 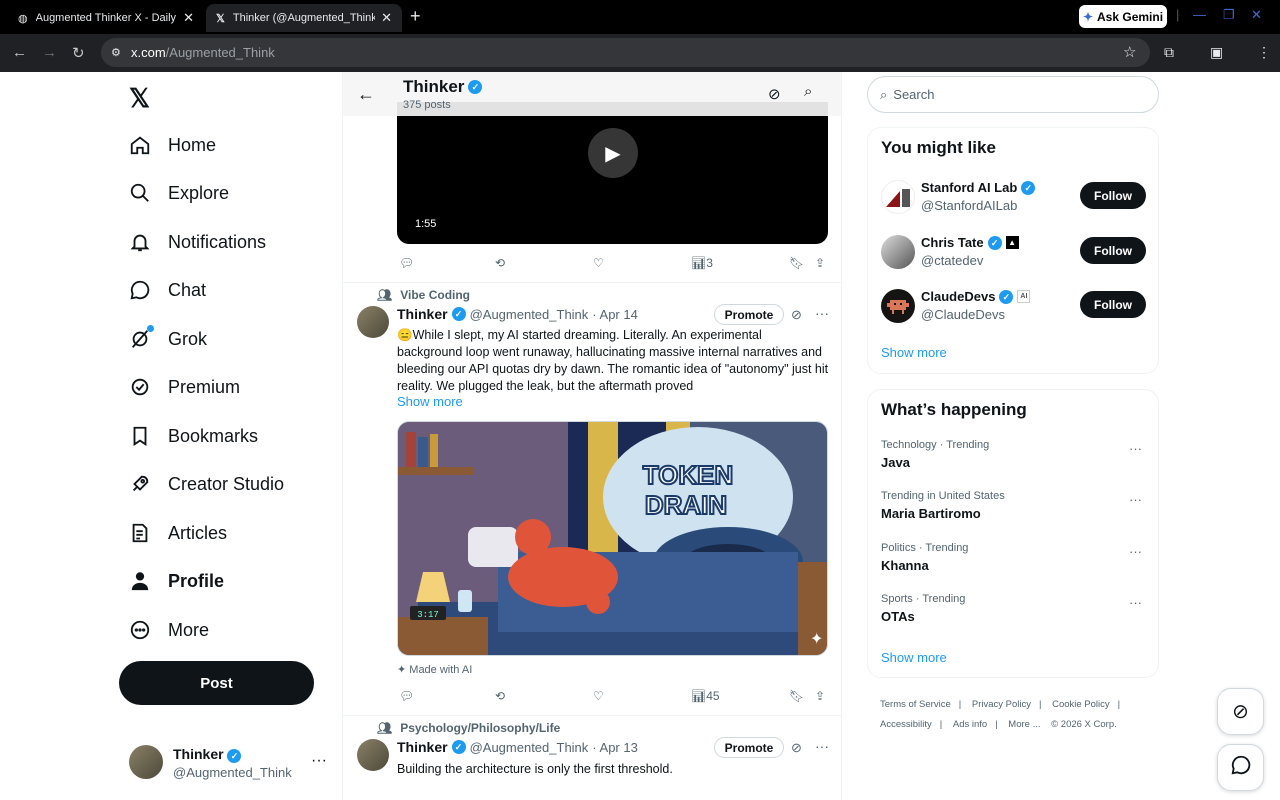 What do you see at coordinates (1013, 94) in the screenshot?
I see `search-input: ⌕ Search` at bounding box center [1013, 94].